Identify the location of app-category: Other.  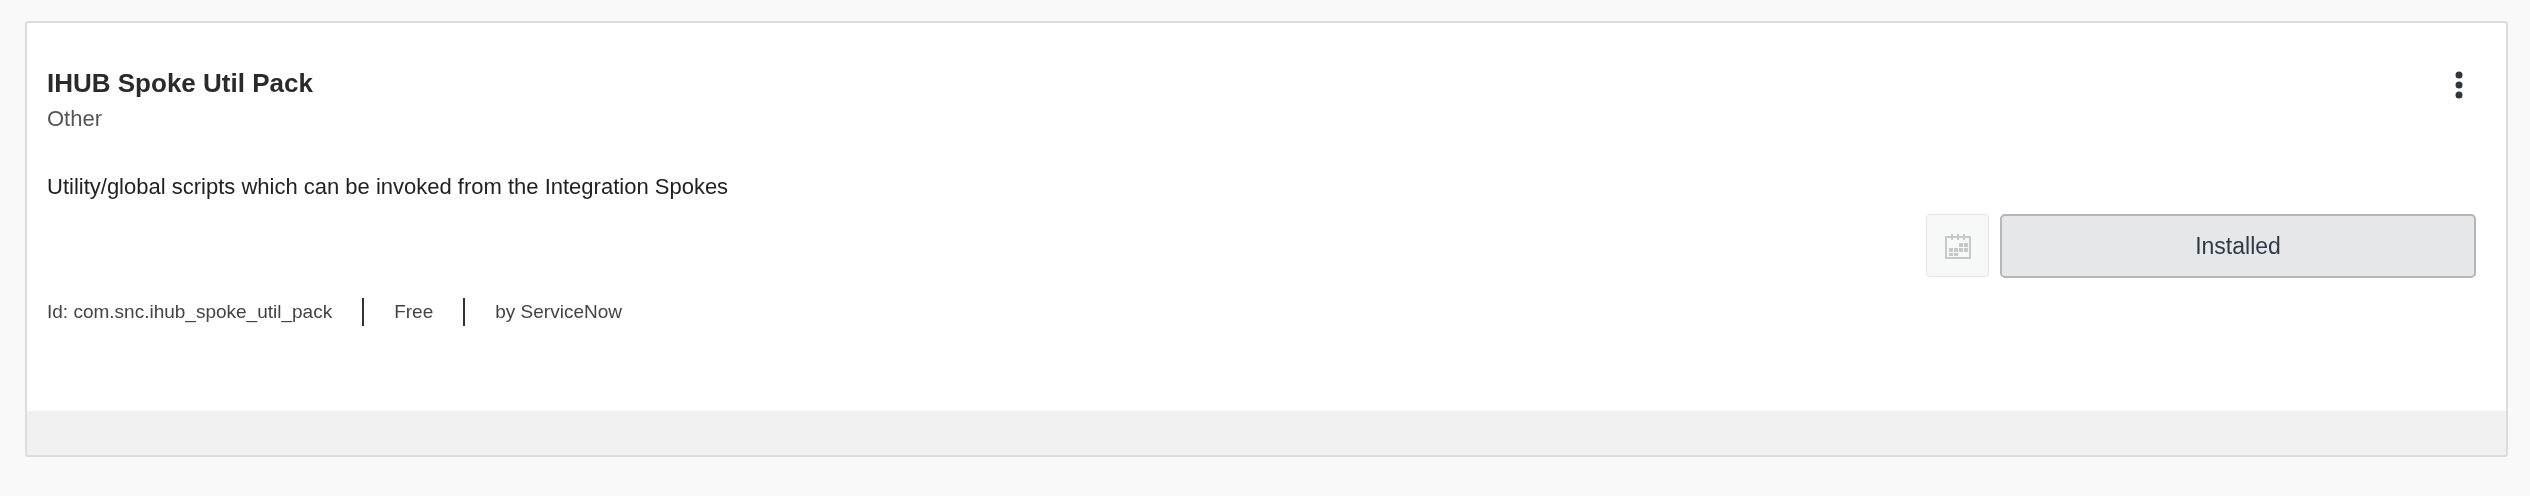
(75, 119).